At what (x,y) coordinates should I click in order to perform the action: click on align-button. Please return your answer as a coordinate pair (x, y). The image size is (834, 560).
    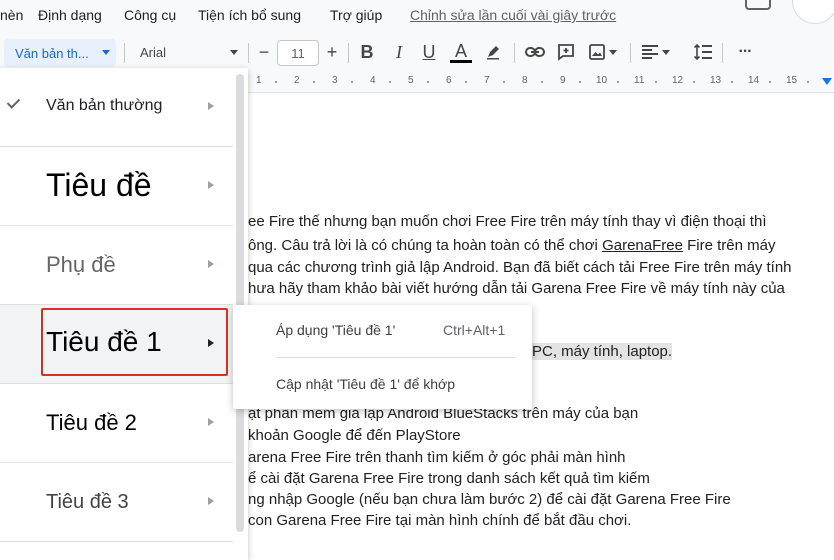
    Looking at the image, I should click on (656, 52).